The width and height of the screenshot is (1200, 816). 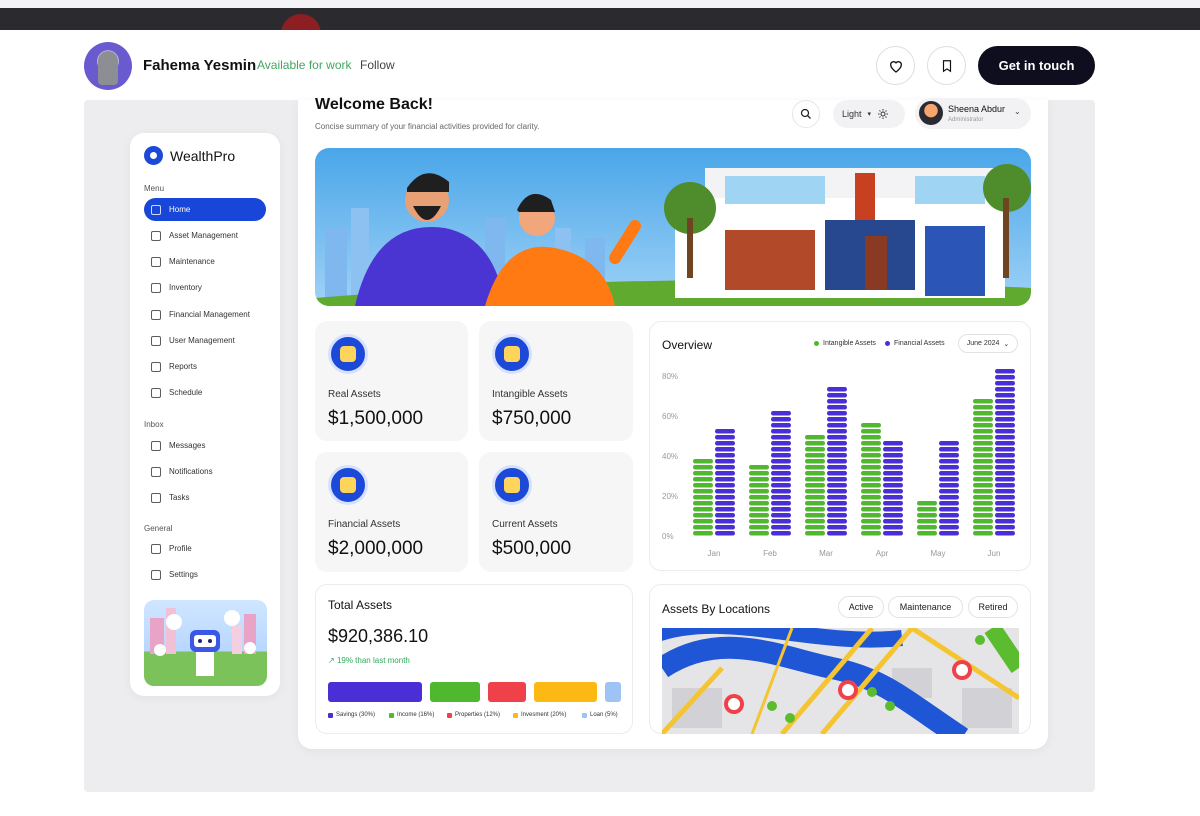 I want to click on designer-name: Fahema Yesmin, so click(x=199, y=65).